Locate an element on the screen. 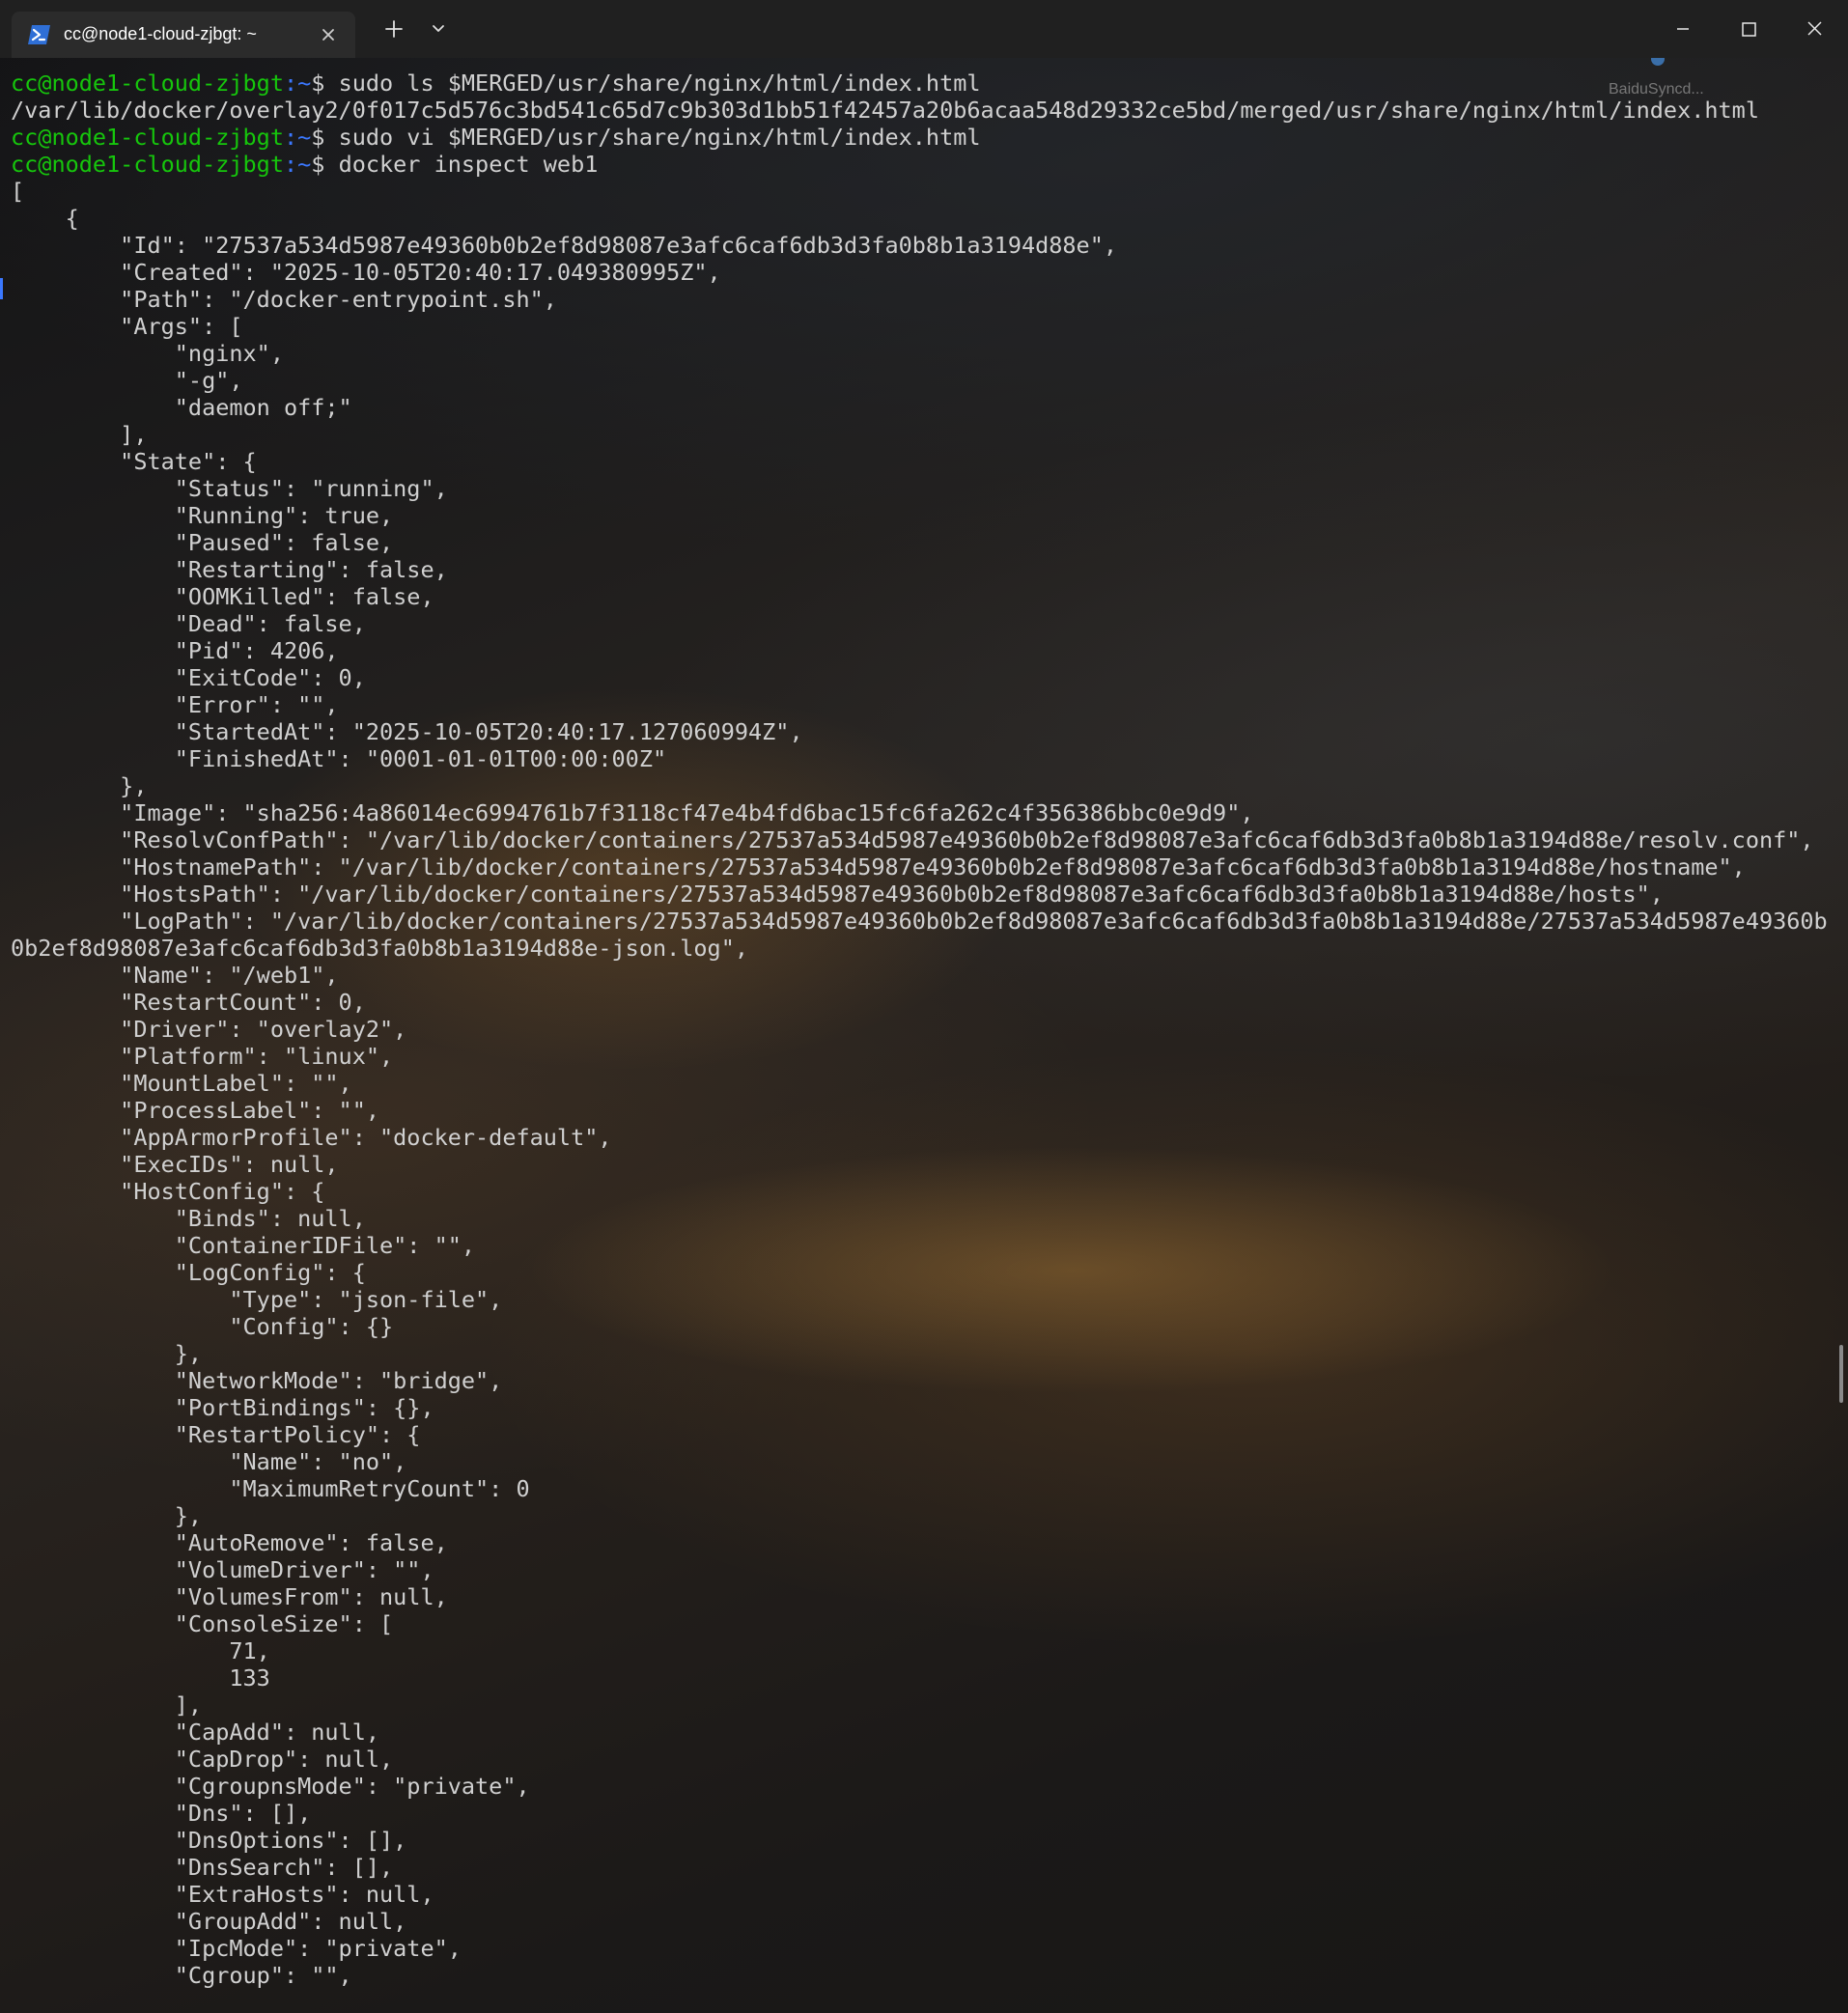 The image size is (1848, 2013). output-line: "VolumeDriver": "", is located at coordinates (223, 1569).